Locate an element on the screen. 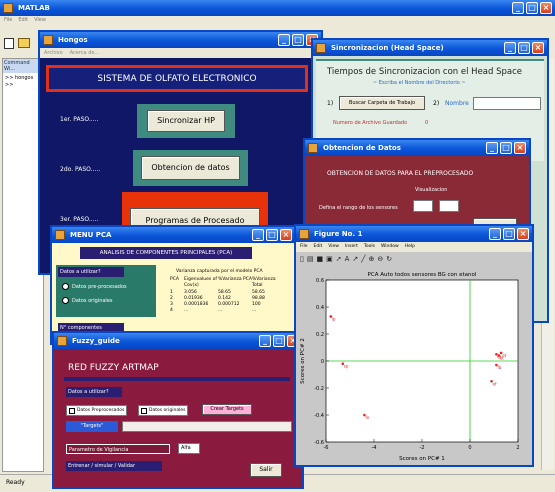  obtencion-titlebar: Obtencion de Datos _ □ × is located at coordinates (417, 148).